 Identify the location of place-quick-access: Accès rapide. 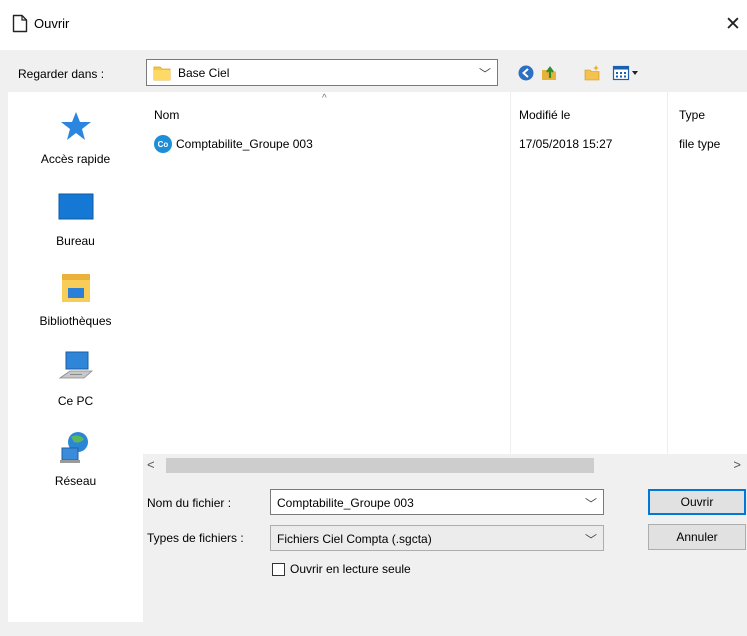
(75, 136).